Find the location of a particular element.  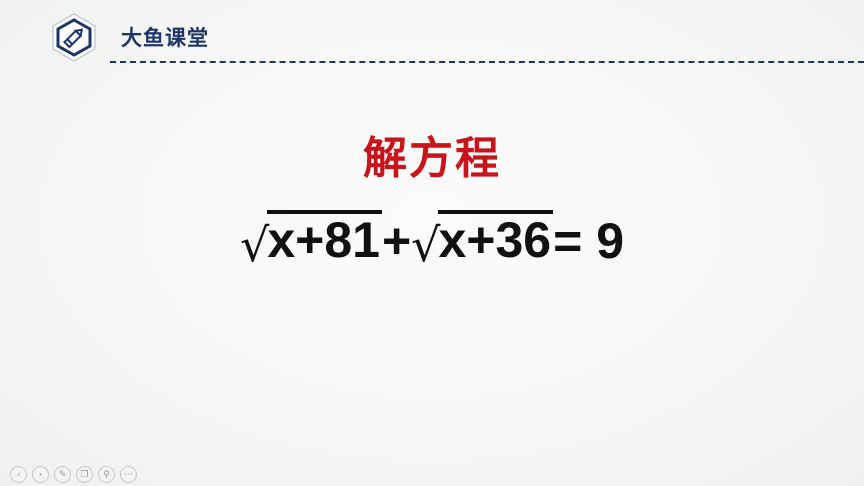

plus-operator: + is located at coordinates (396, 241).